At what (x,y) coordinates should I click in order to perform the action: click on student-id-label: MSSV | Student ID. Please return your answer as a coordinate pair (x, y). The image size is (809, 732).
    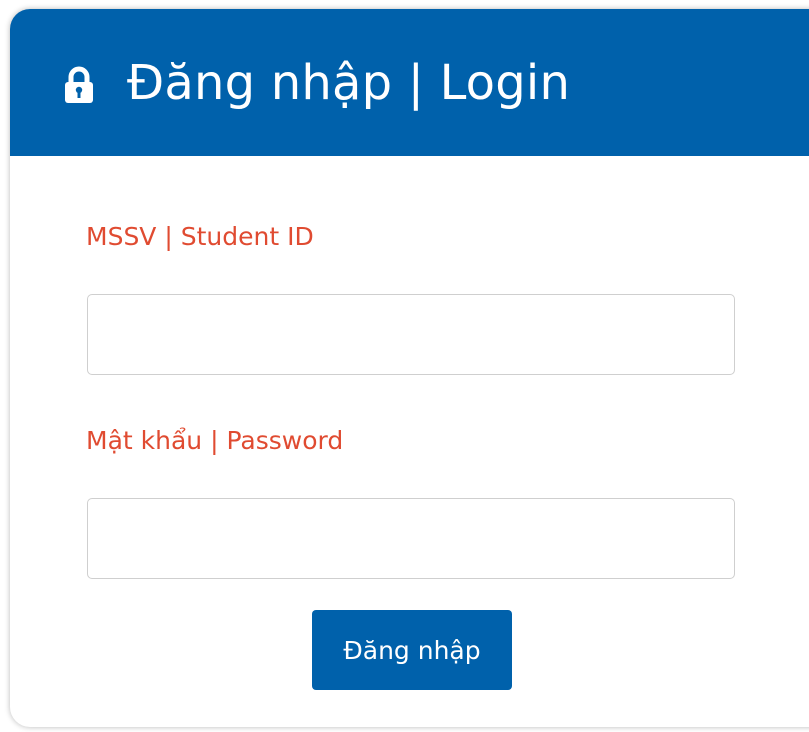
    Looking at the image, I should click on (200, 236).